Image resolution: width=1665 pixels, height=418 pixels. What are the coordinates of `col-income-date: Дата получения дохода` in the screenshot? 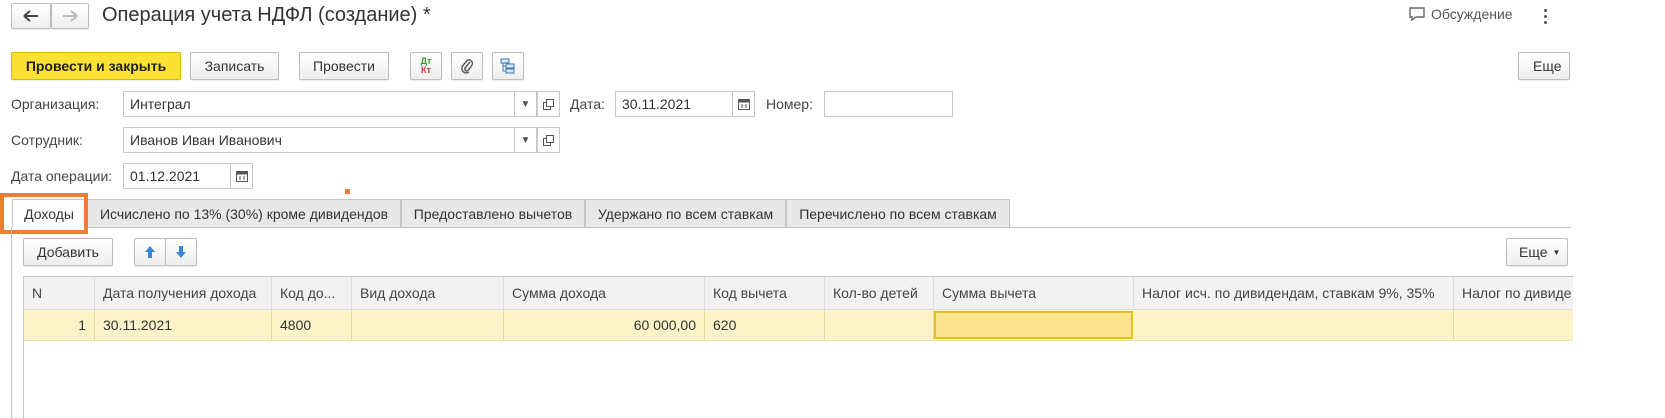 It's located at (183, 293).